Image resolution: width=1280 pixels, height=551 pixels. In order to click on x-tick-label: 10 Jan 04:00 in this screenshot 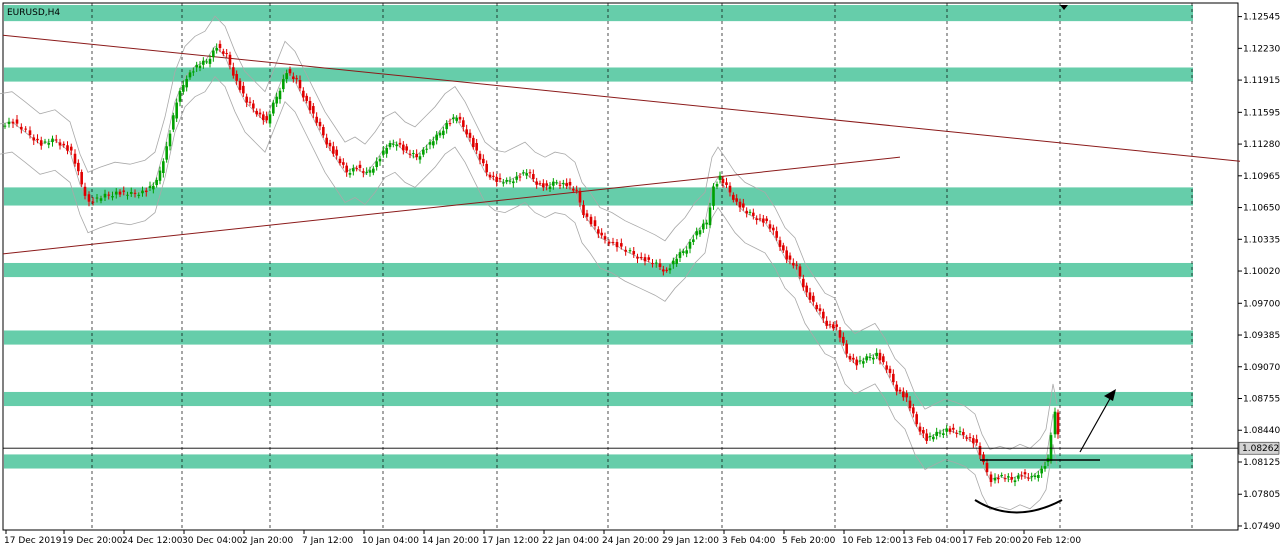, I will do `click(390, 541)`.